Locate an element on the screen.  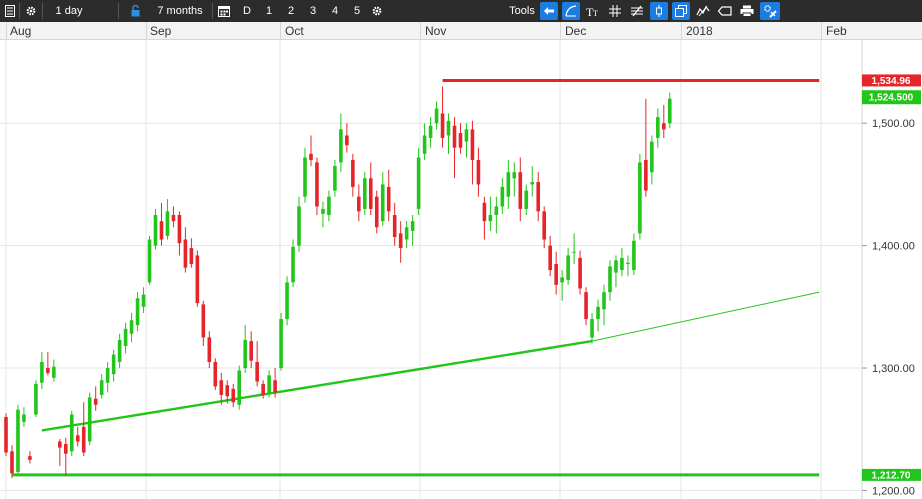
range-selector: 7 months is located at coordinates (180, 11).